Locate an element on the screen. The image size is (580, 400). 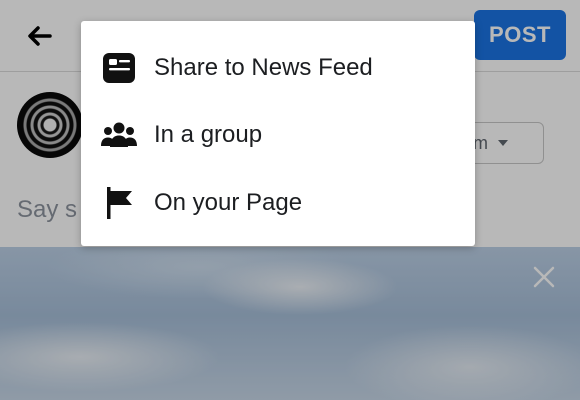
news-feed-icon is located at coordinates (119, 68).